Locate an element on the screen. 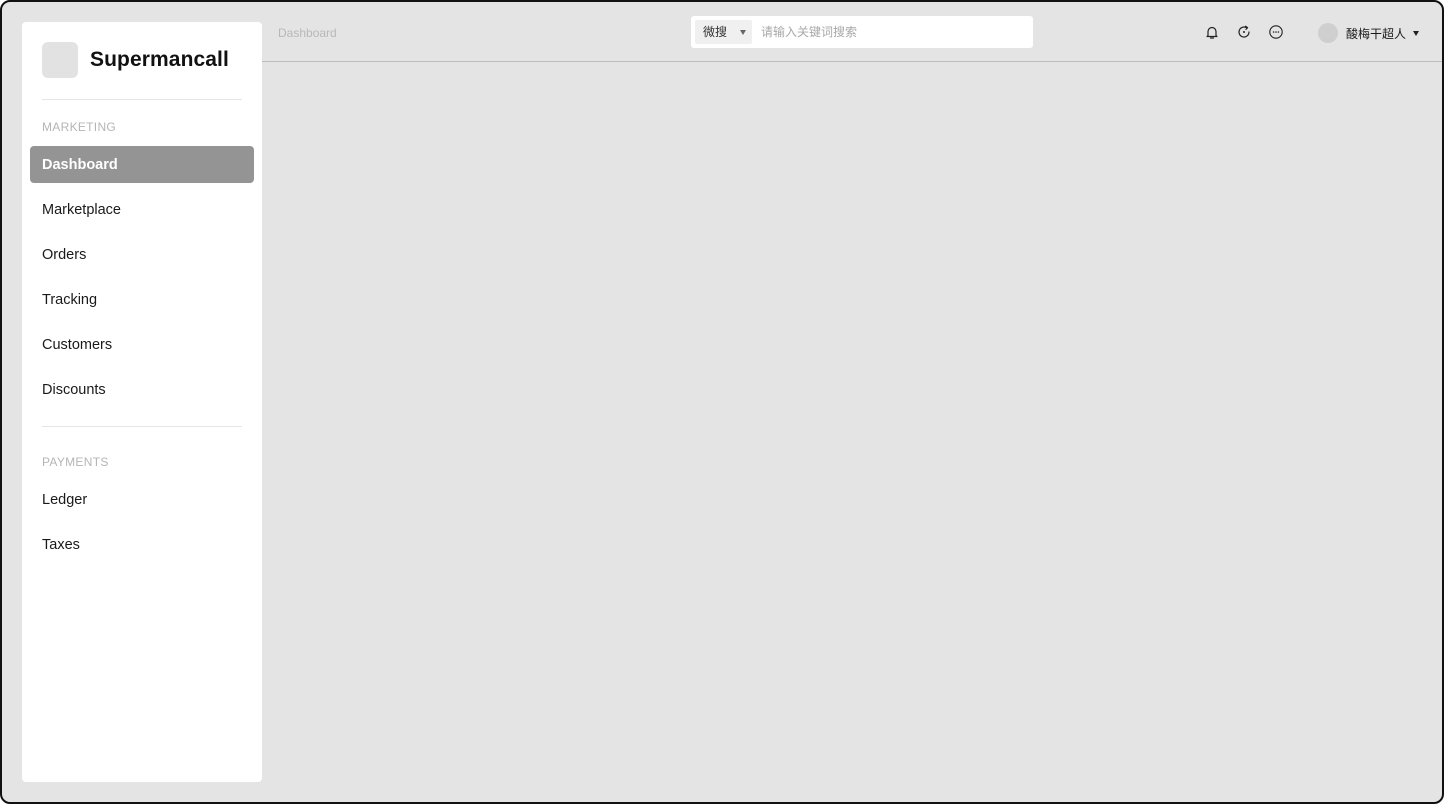 Image resolution: width=1444 pixels, height=804 pixels. search-type-label: 微搜 is located at coordinates (715, 32).